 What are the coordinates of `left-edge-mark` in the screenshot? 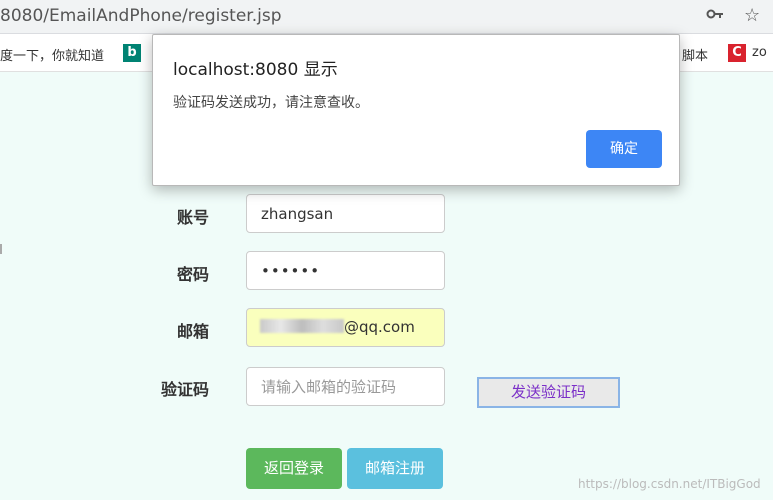 It's located at (1, 249).